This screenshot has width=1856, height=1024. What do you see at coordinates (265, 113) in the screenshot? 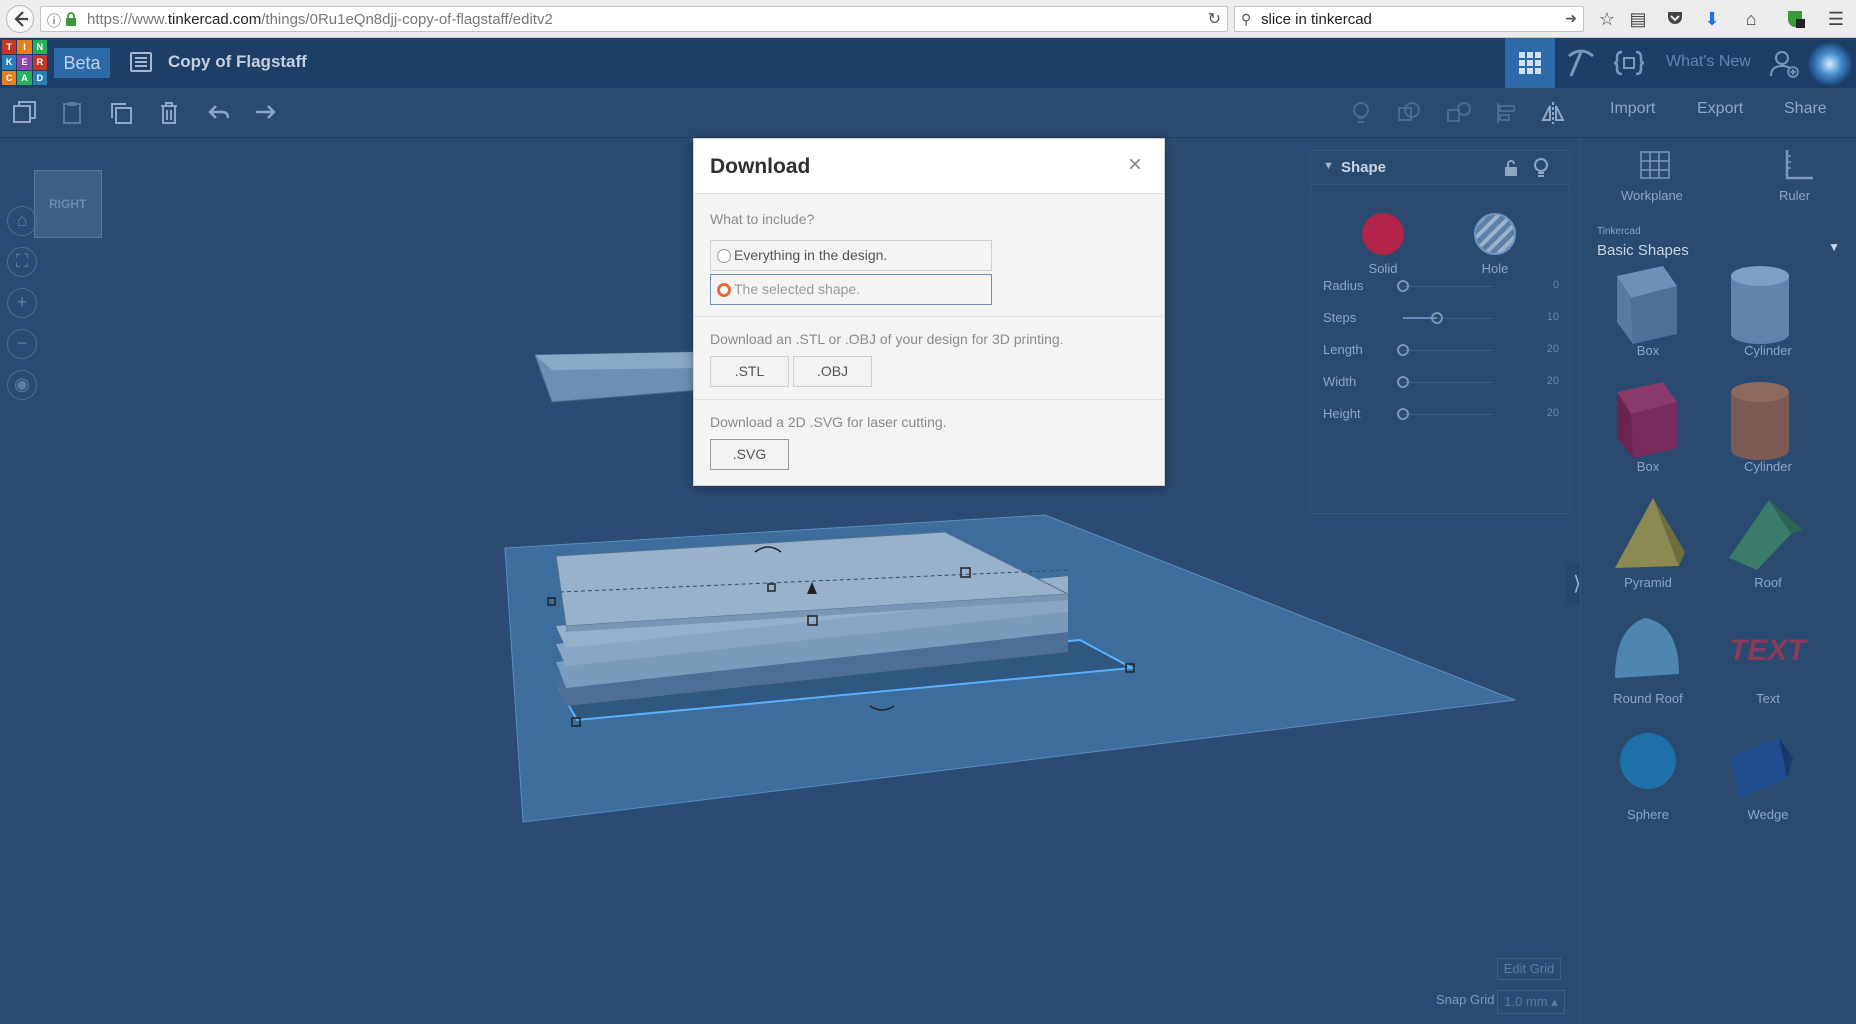
I see `redo-icon` at bounding box center [265, 113].